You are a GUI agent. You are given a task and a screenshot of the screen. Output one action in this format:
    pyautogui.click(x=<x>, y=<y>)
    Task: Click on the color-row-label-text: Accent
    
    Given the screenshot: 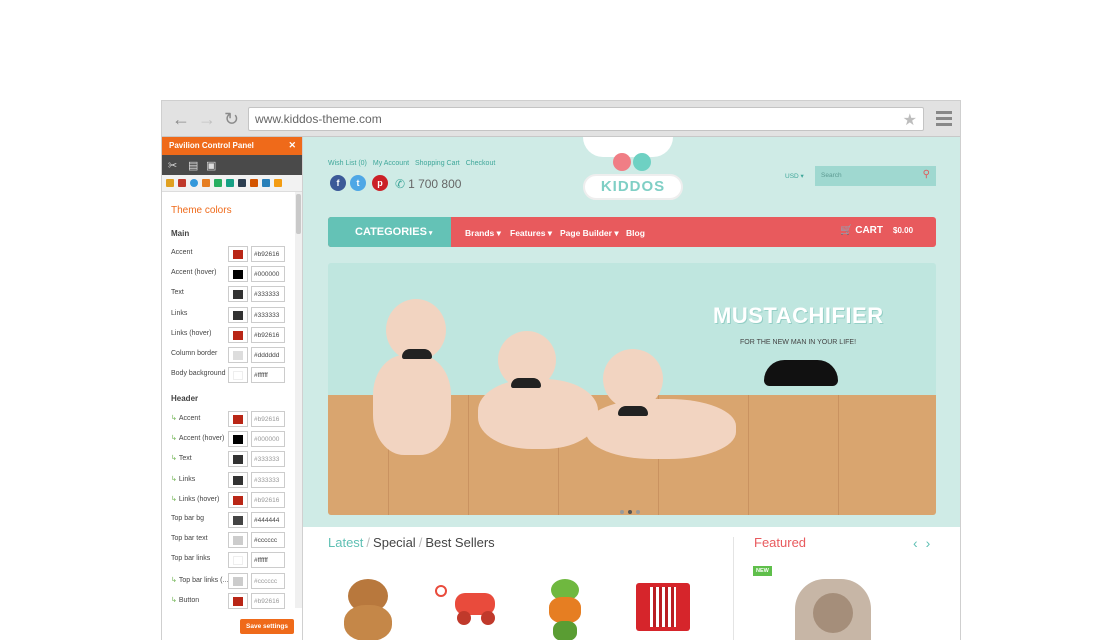 What is the action you would take?
    pyautogui.click(x=189, y=418)
    